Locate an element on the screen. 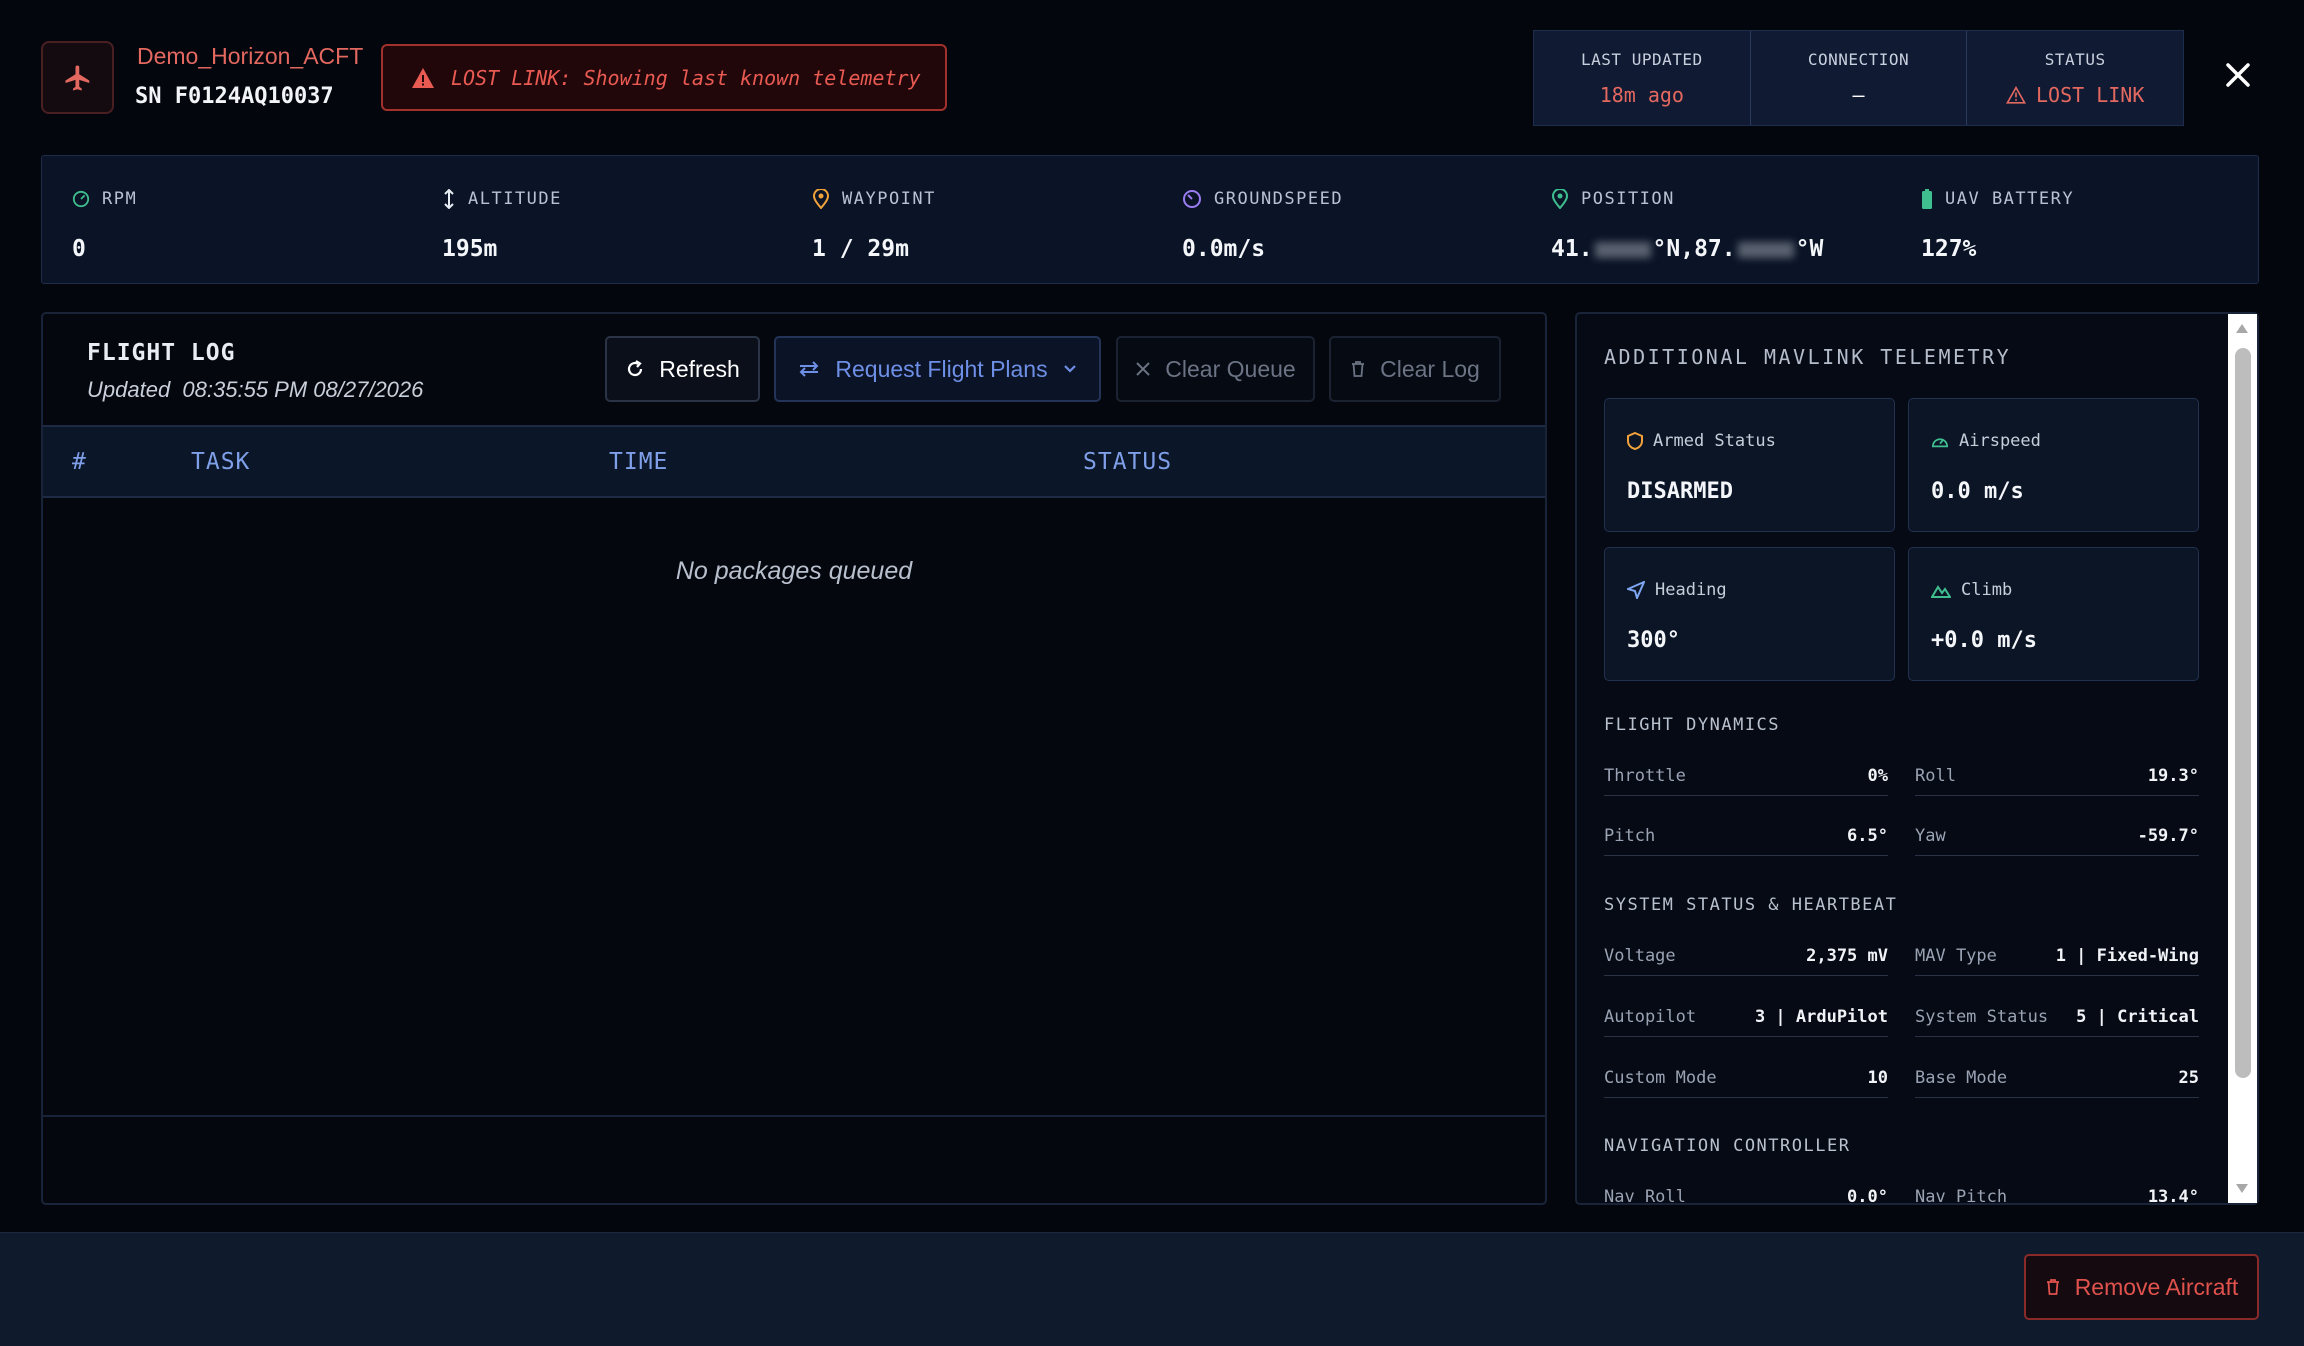 The width and height of the screenshot is (2304, 1346). clear-queue-button: Clear Queue is located at coordinates (1215, 369).